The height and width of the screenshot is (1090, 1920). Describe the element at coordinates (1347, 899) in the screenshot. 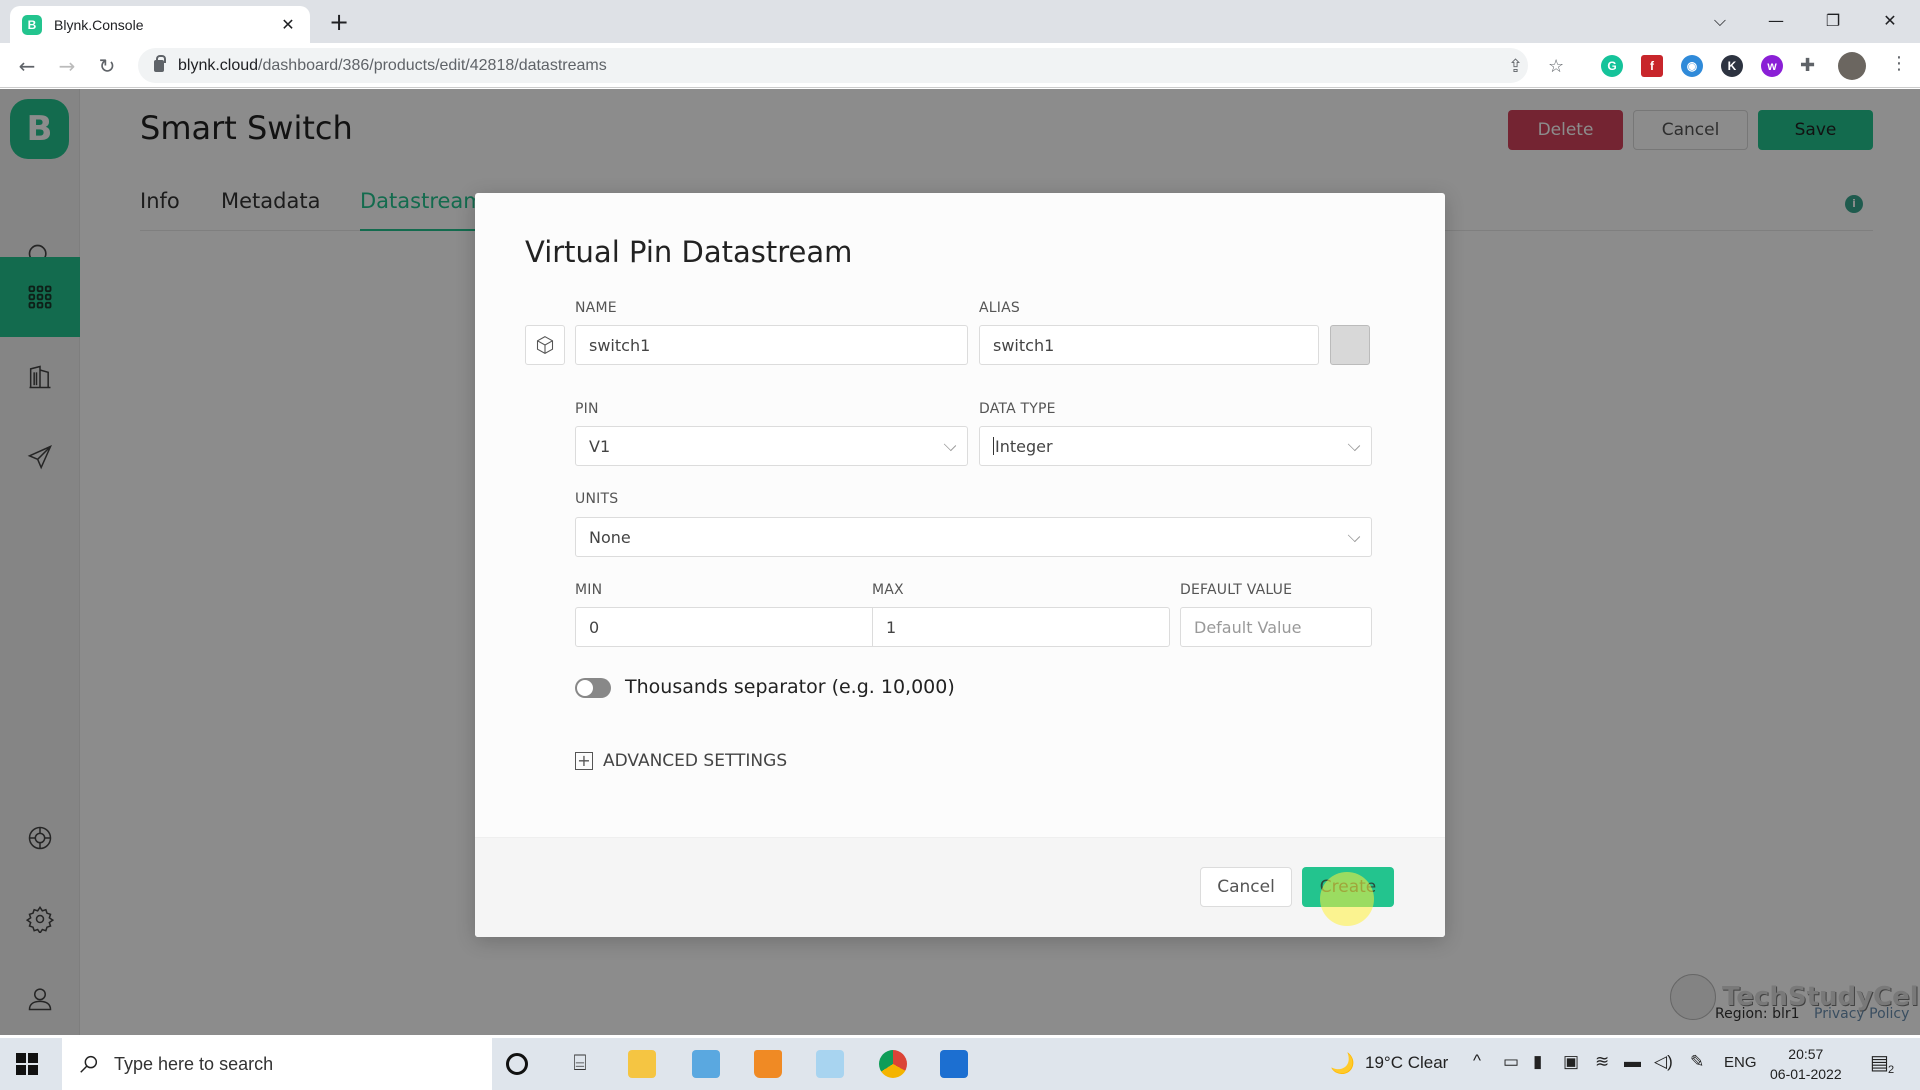

I see `cursor-highlight` at that location.